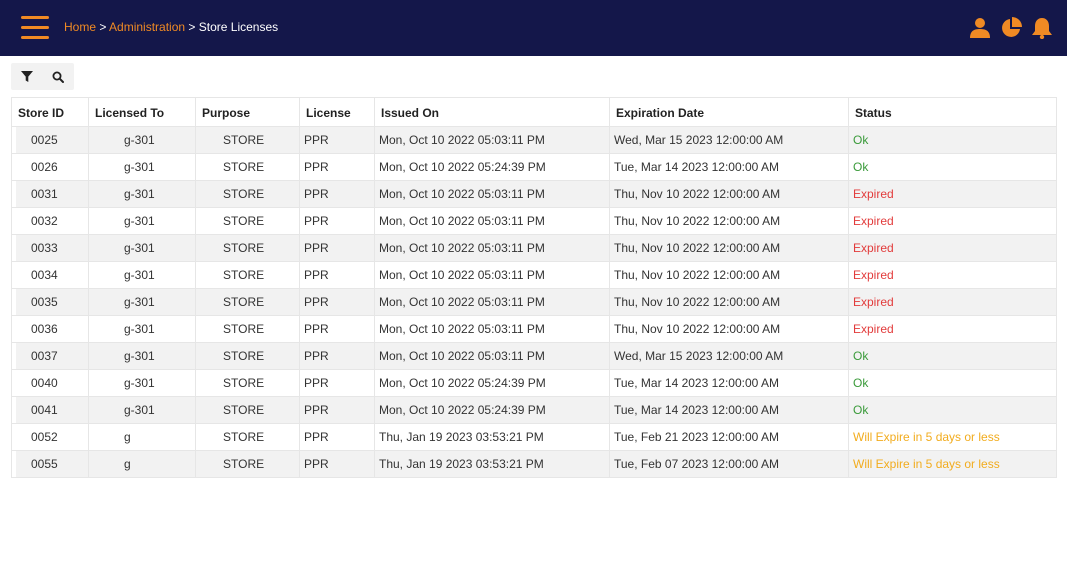  Describe the element at coordinates (50, 112) in the screenshot. I see `column-header-store-id: Store ID` at that location.